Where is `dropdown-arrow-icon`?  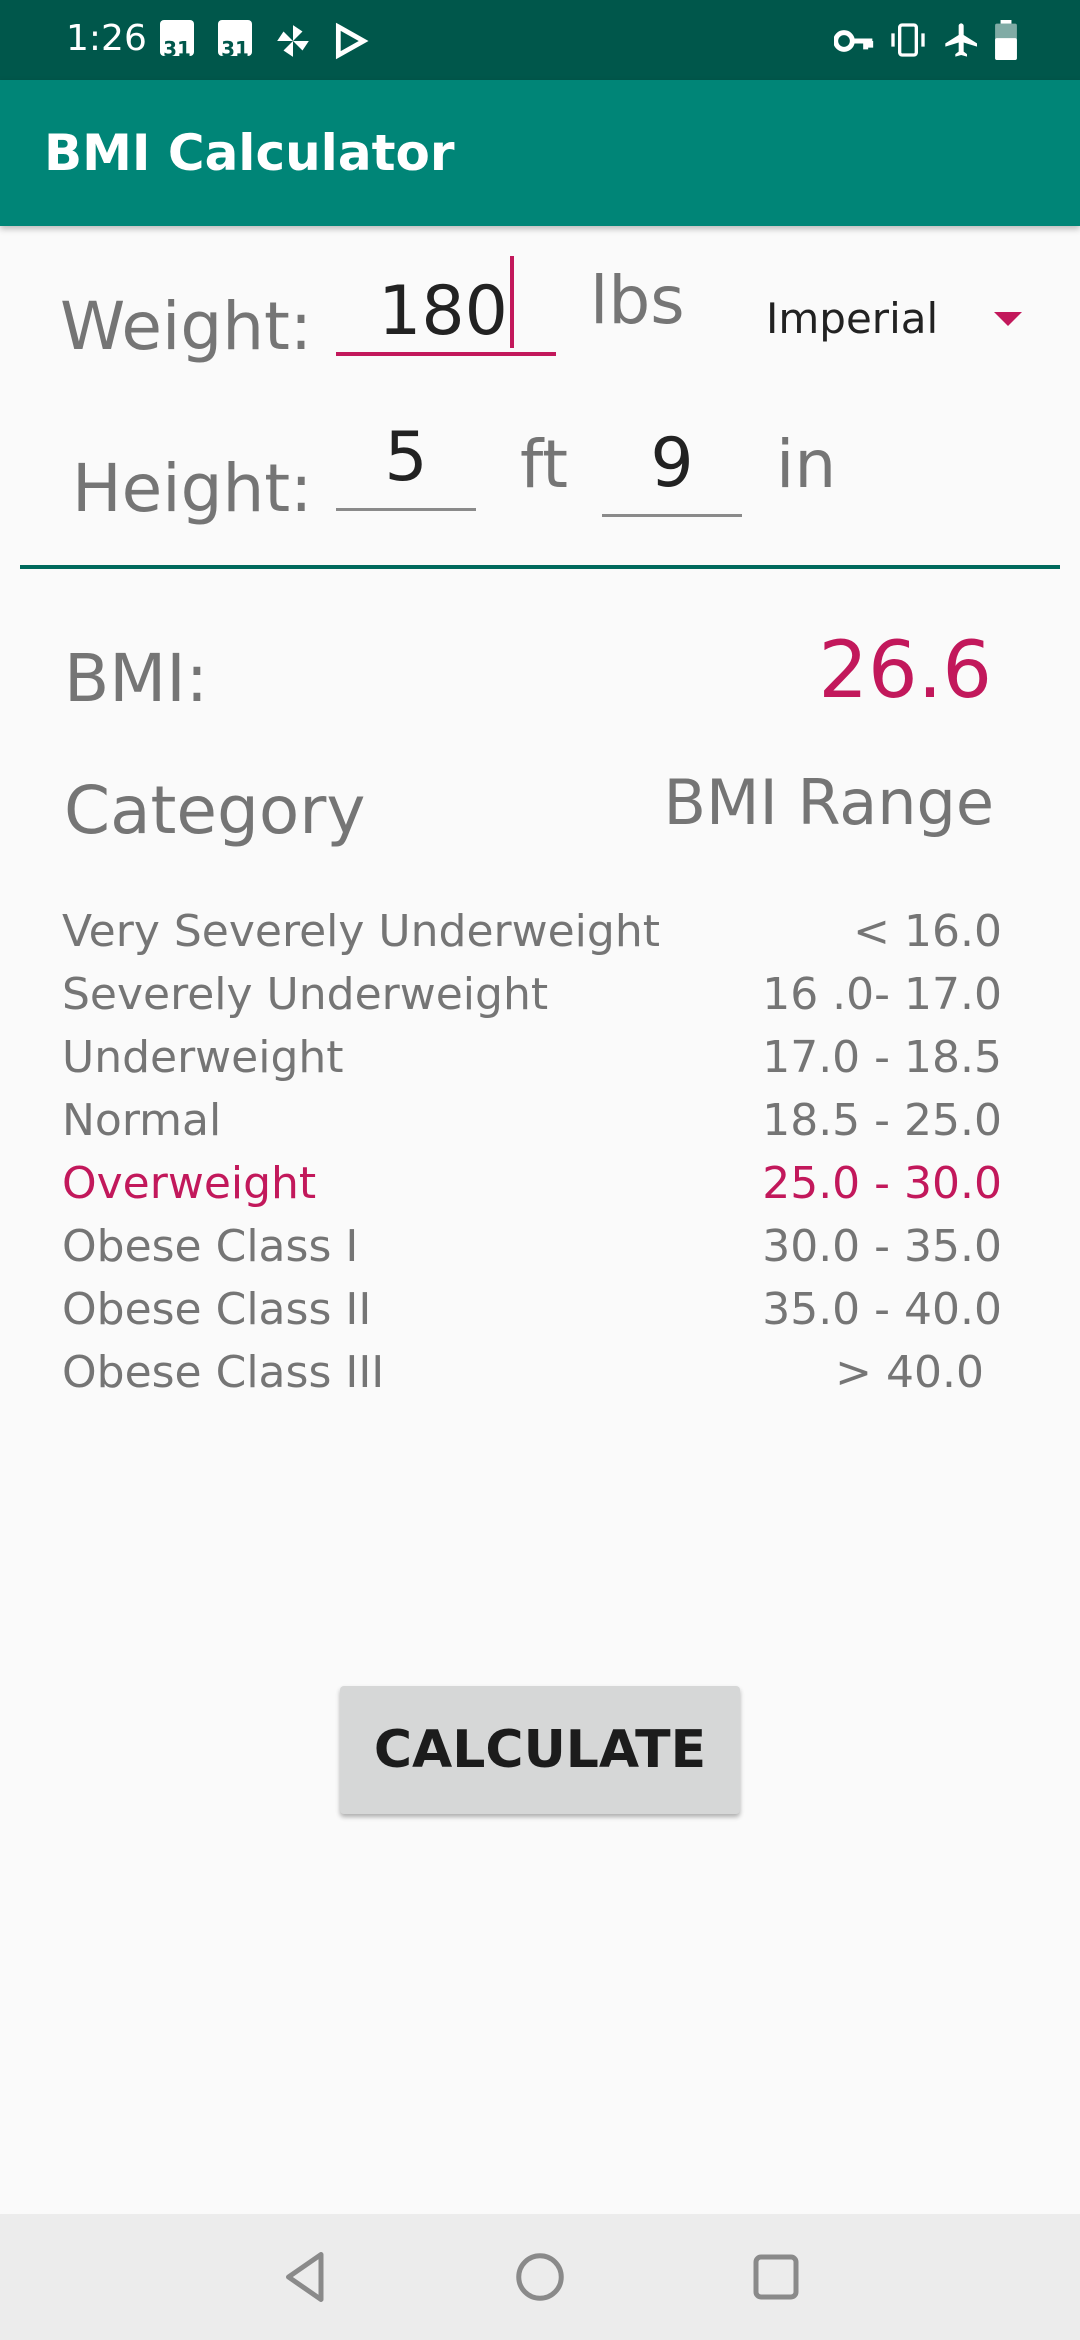 dropdown-arrow-icon is located at coordinates (1008, 319).